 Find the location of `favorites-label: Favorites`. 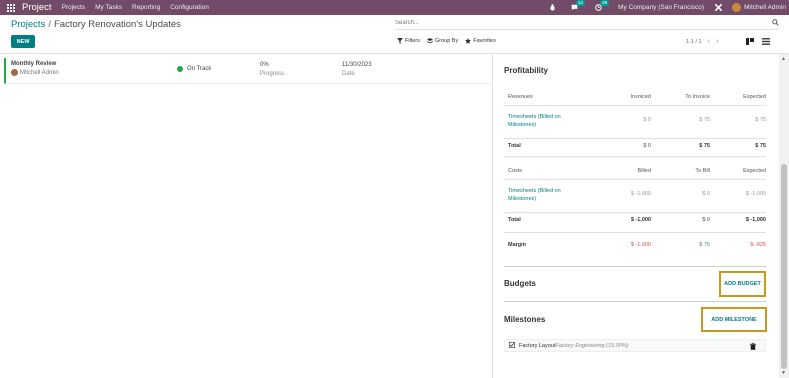

favorites-label: Favorites is located at coordinates (484, 41).